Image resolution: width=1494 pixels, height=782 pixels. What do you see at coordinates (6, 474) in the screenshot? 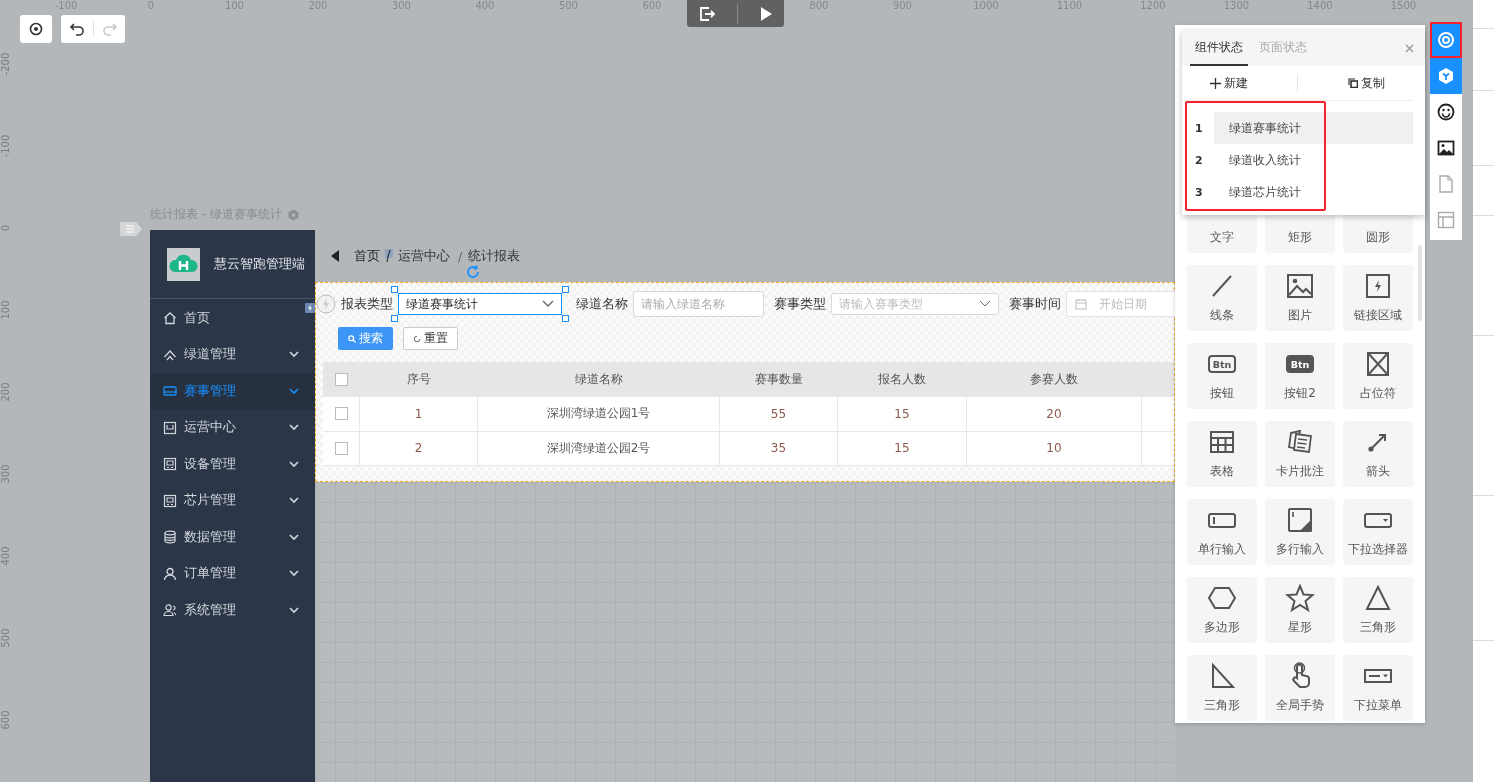
I see `ruler-label: 300` at bounding box center [6, 474].